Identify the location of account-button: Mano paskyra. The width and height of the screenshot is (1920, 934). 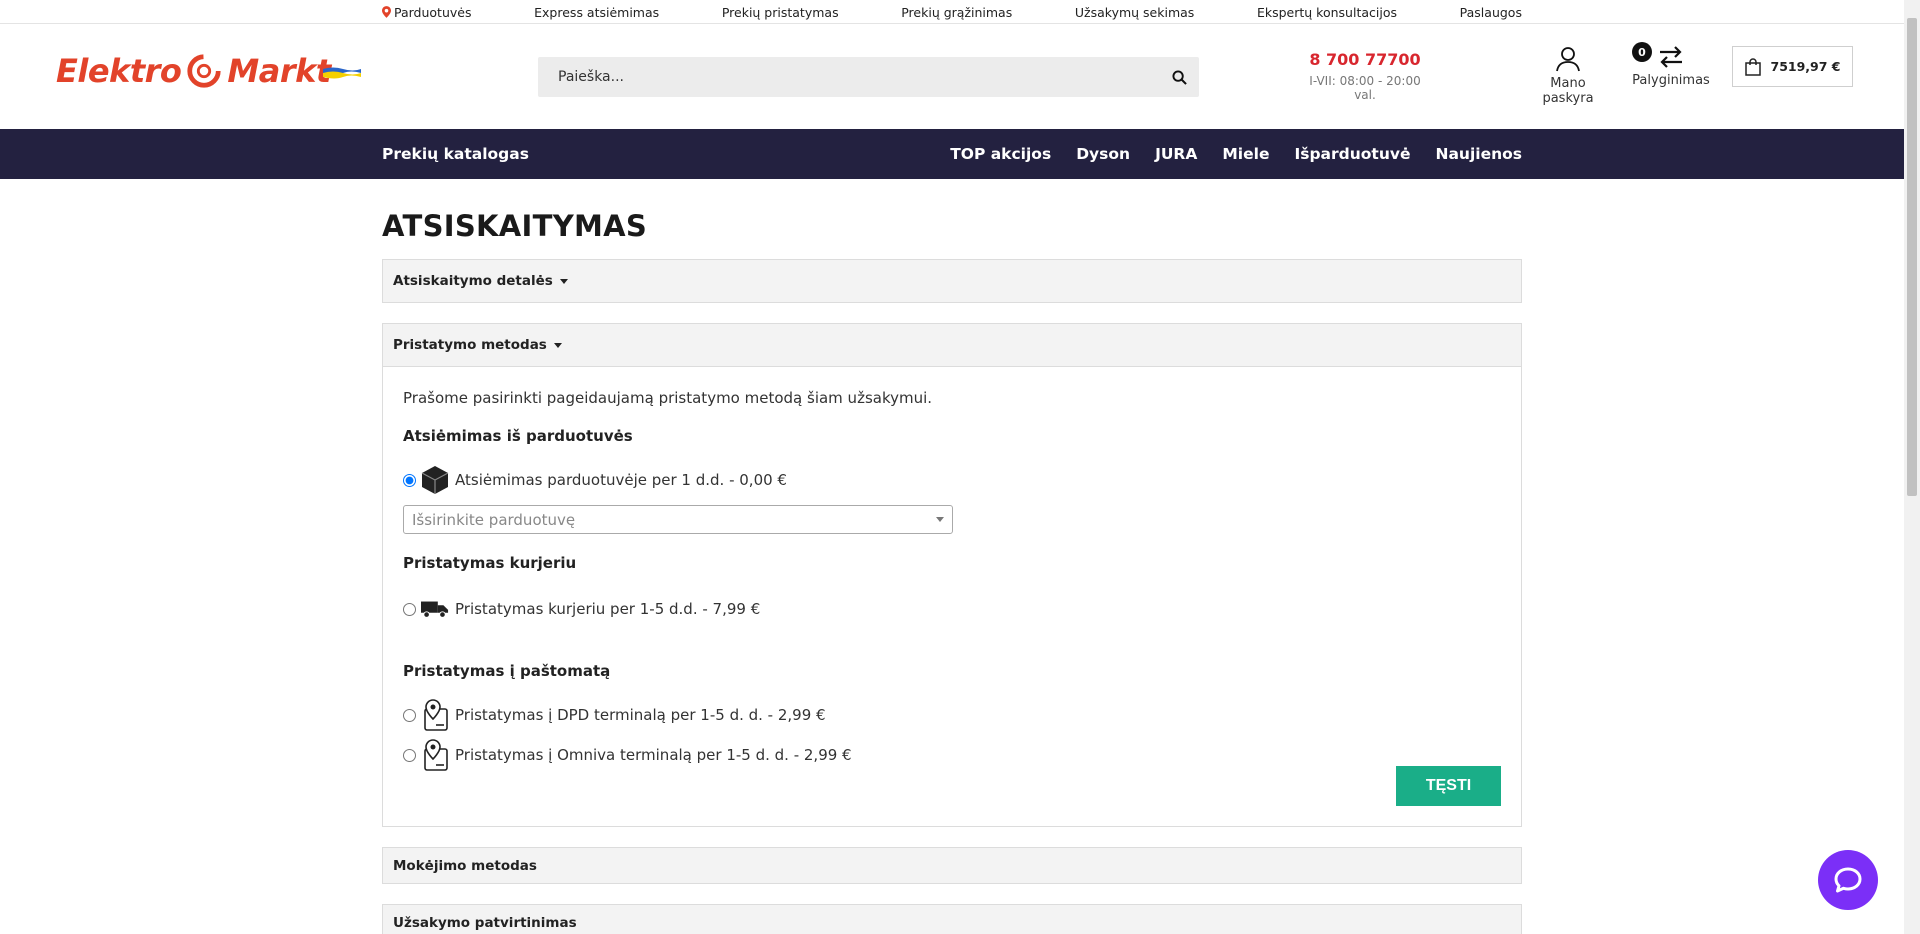
(1568, 76).